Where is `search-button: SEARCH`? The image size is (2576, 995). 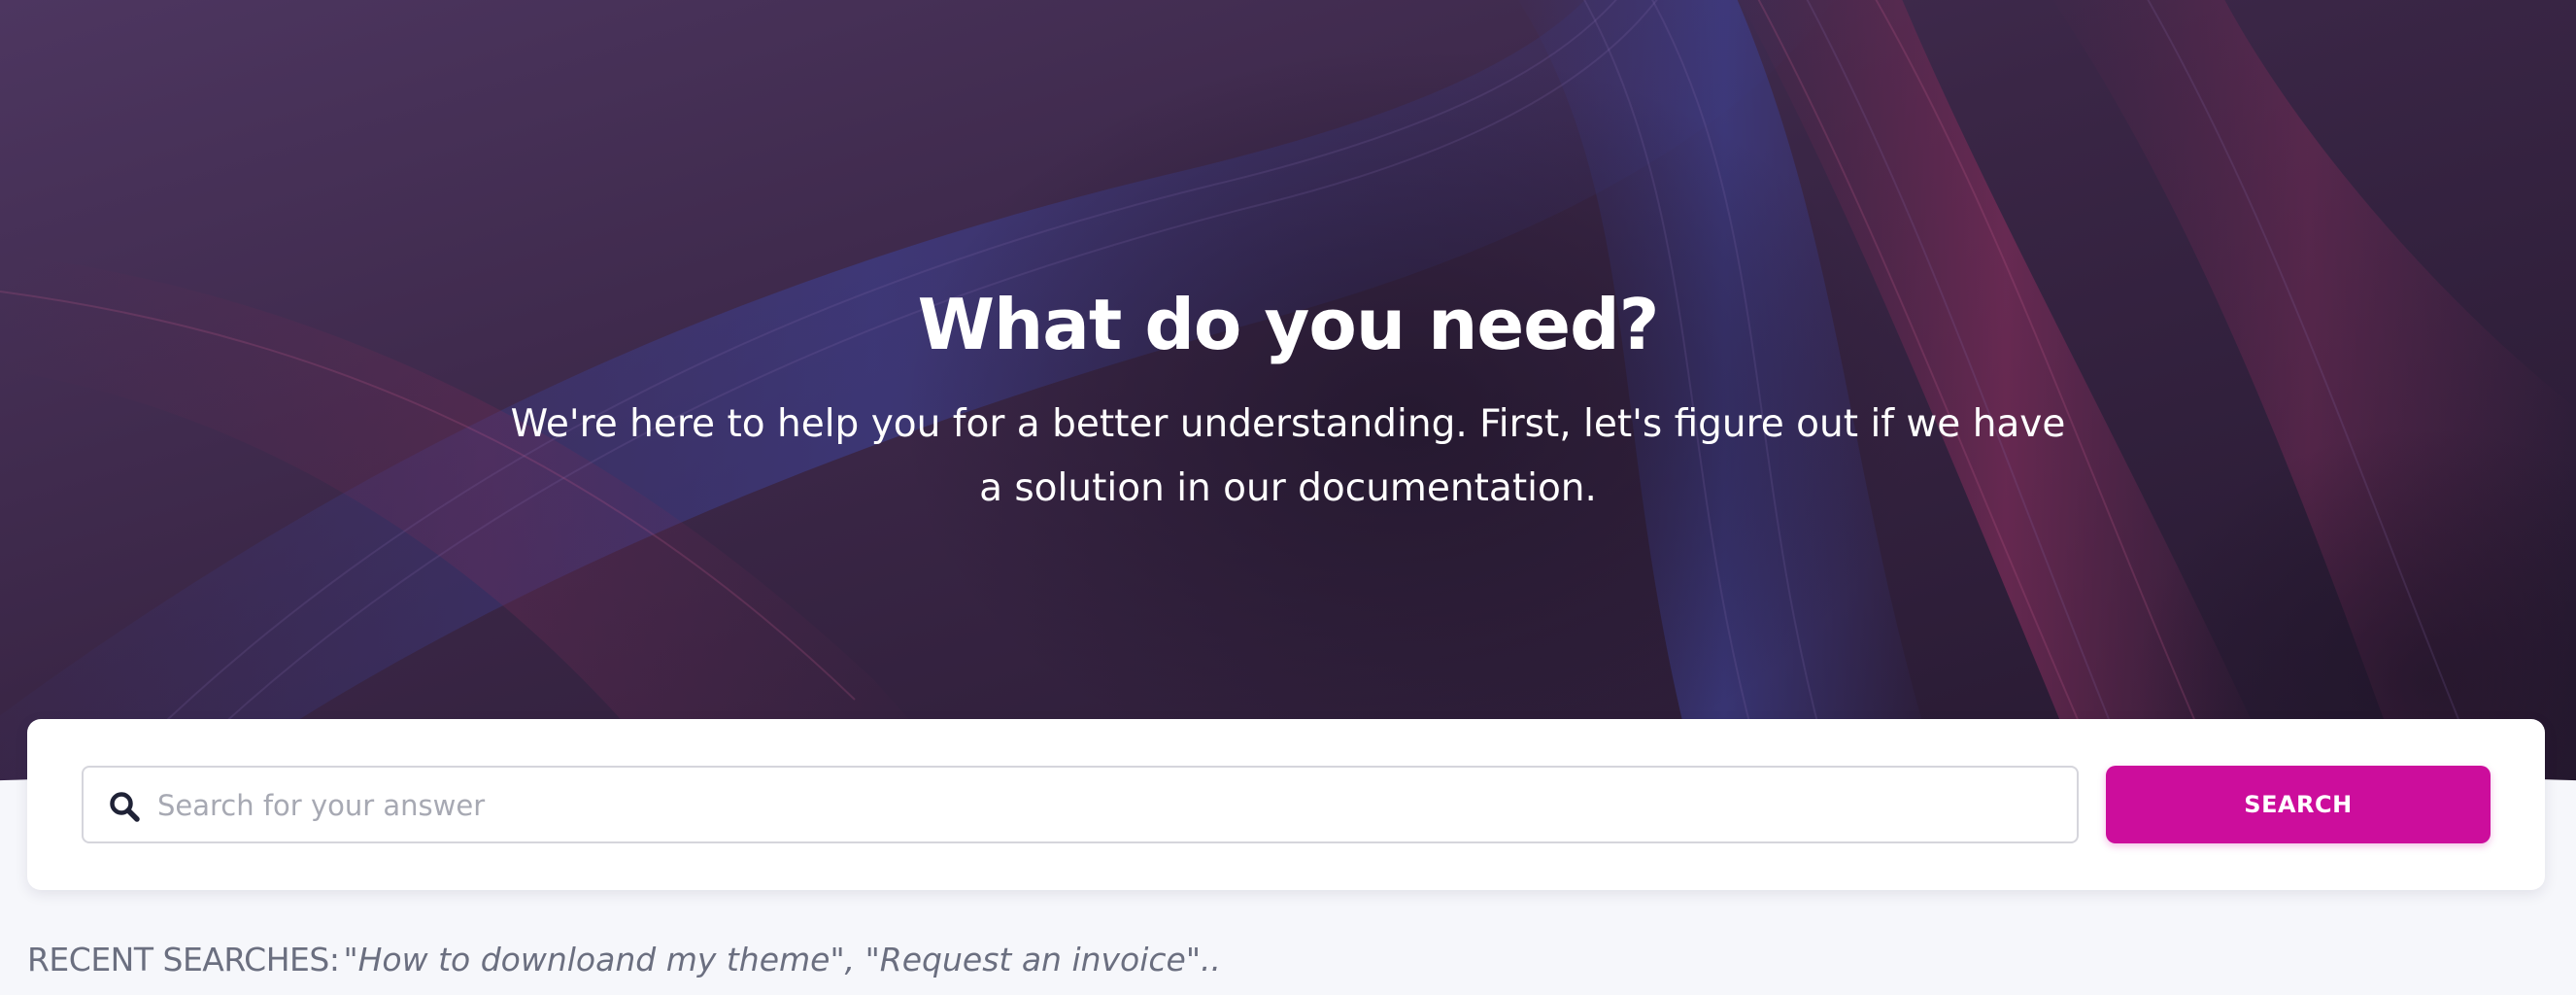 search-button: SEARCH is located at coordinates (2298, 804).